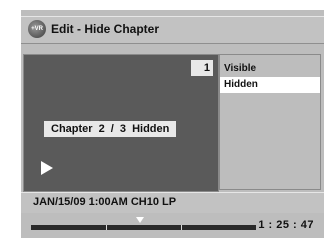  I want to click on chapter-info: Chapter 2 / 3 Hidden, so click(110, 129).